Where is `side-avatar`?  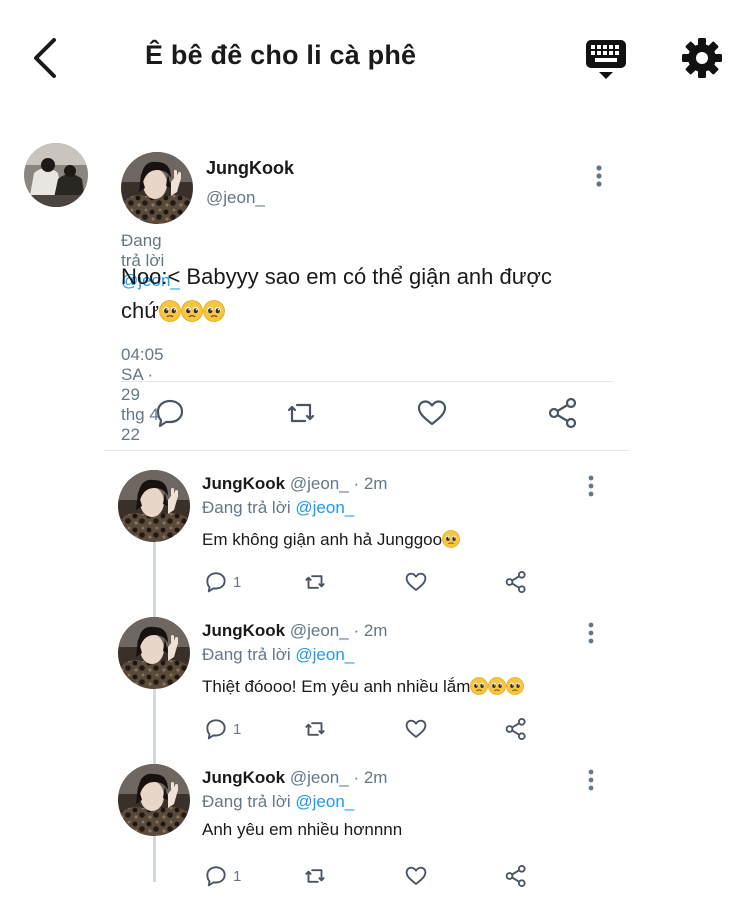 side-avatar is located at coordinates (56, 175).